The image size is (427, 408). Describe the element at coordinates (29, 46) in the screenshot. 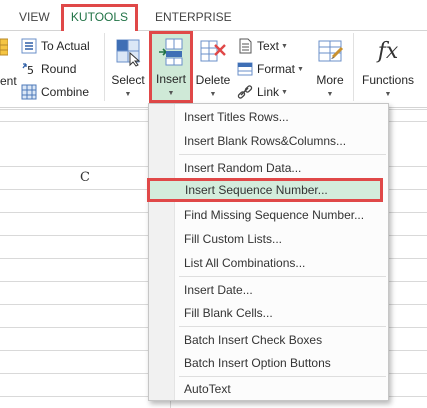

I see `to-actual-icon` at that location.